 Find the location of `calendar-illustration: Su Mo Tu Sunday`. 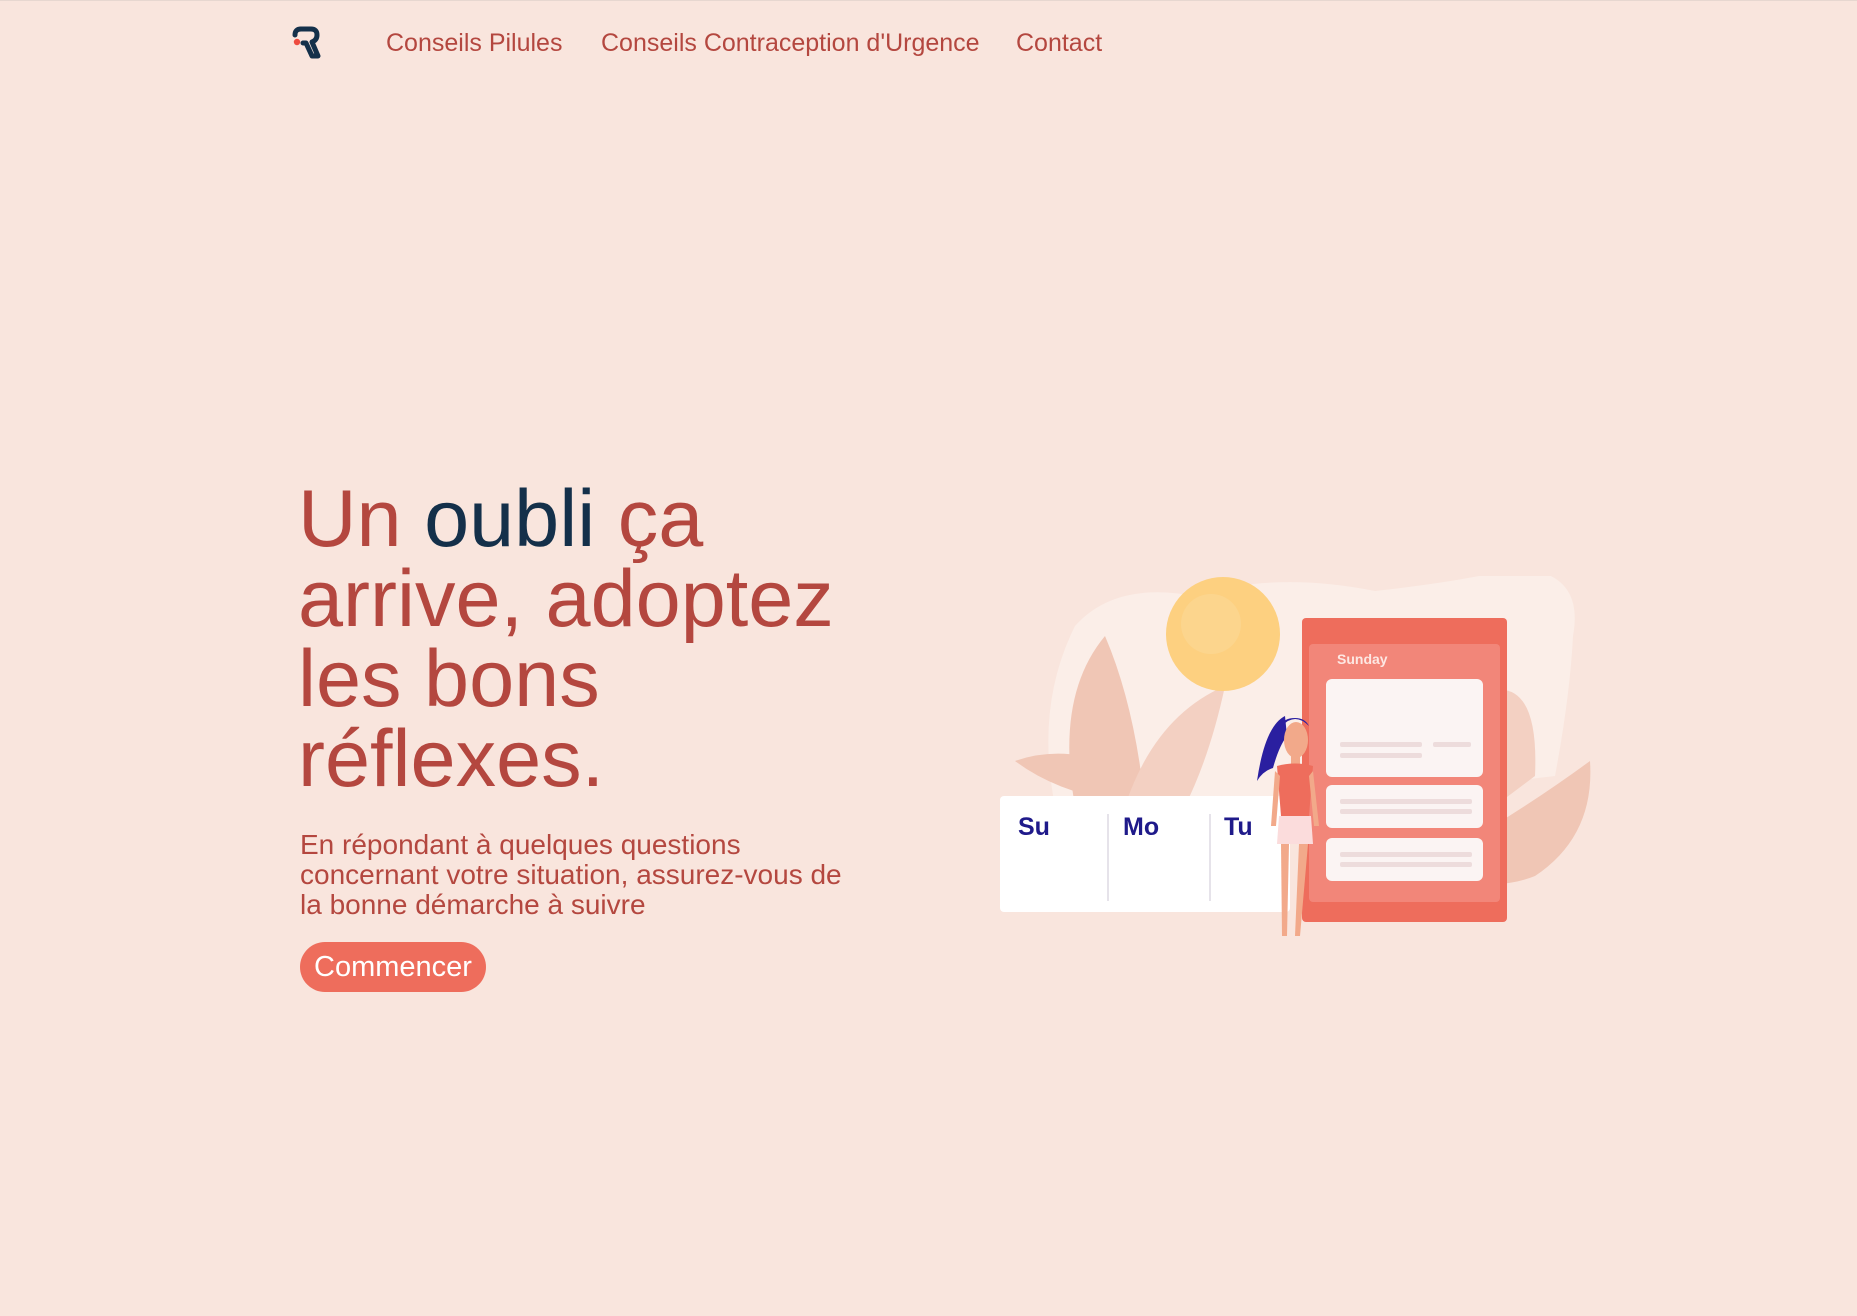

calendar-illustration: Su Mo Tu Sunday is located at coordinates (1295, 756).